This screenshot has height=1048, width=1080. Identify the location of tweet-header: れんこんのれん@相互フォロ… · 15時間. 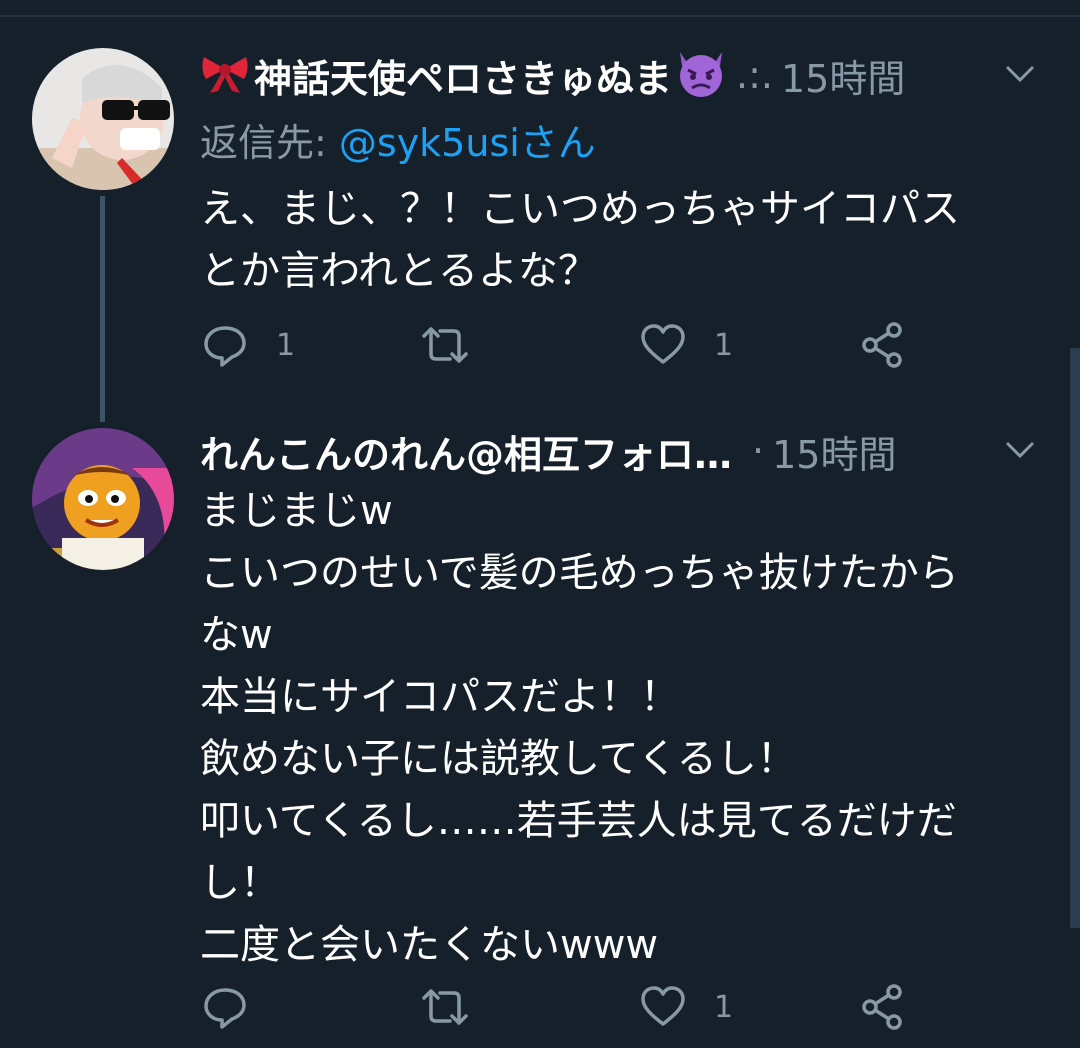
(620, 451).